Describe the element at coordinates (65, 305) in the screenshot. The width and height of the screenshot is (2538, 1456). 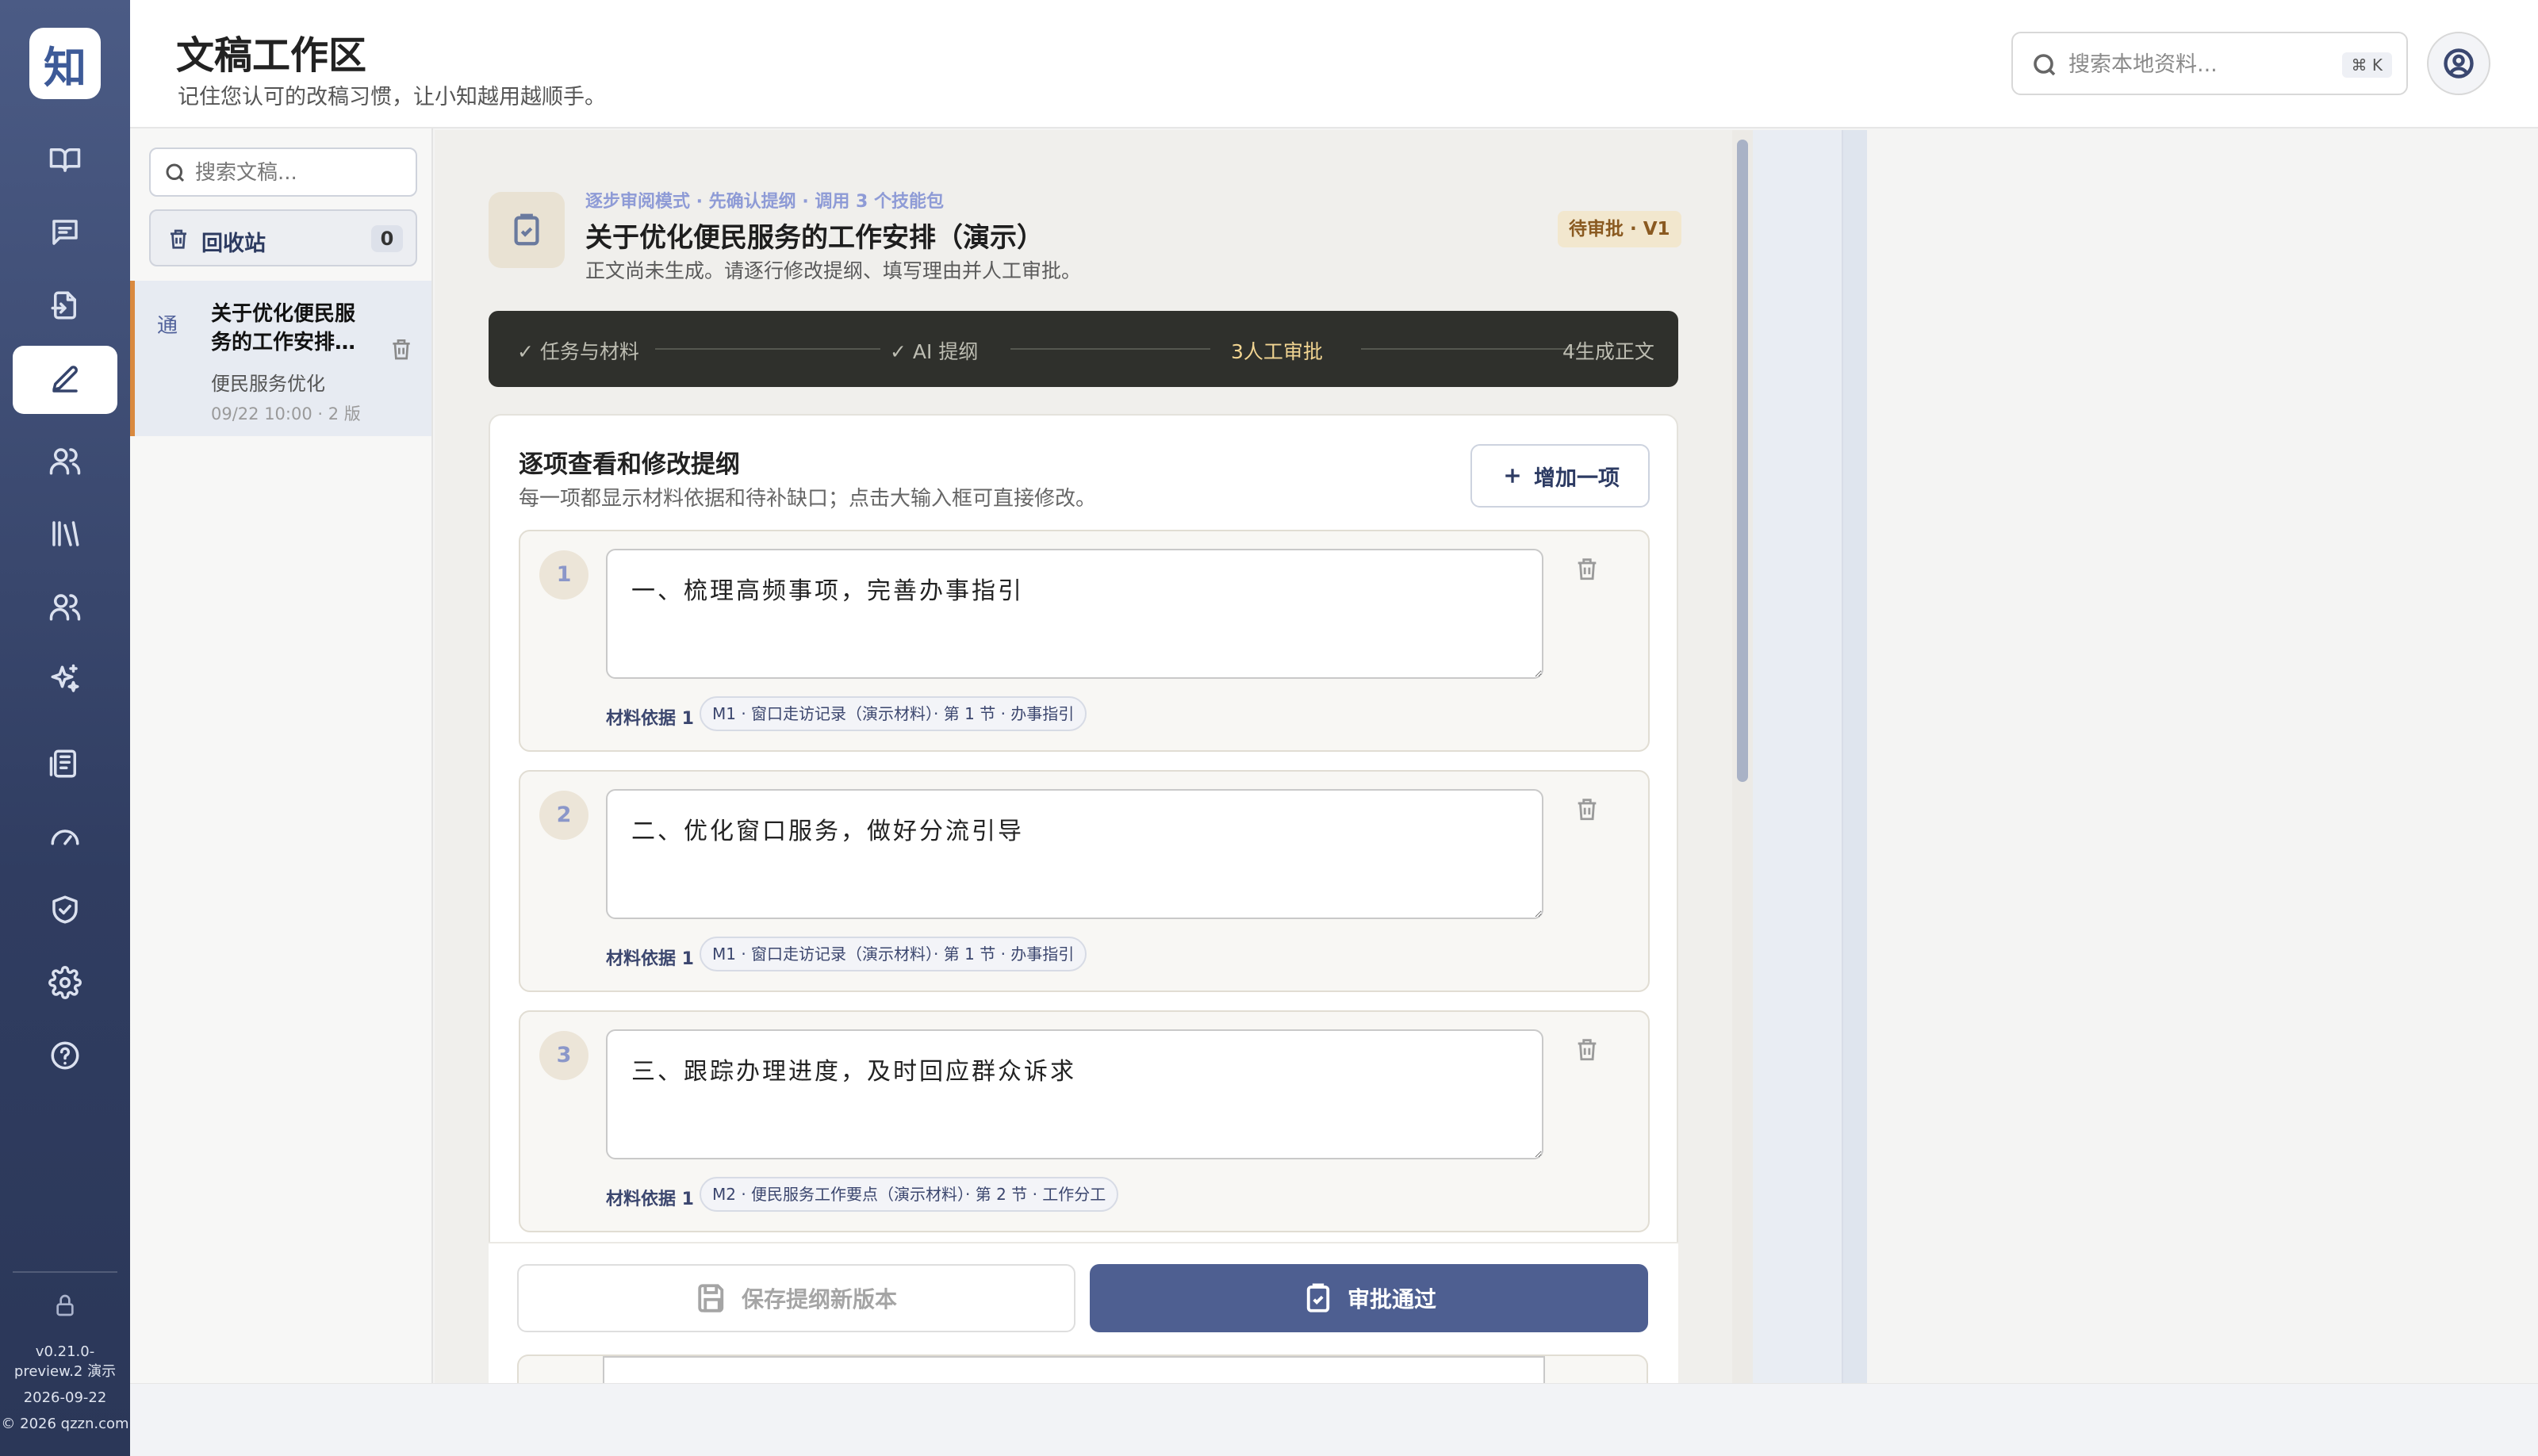
I see `nav-import-doc-icon` at that location.